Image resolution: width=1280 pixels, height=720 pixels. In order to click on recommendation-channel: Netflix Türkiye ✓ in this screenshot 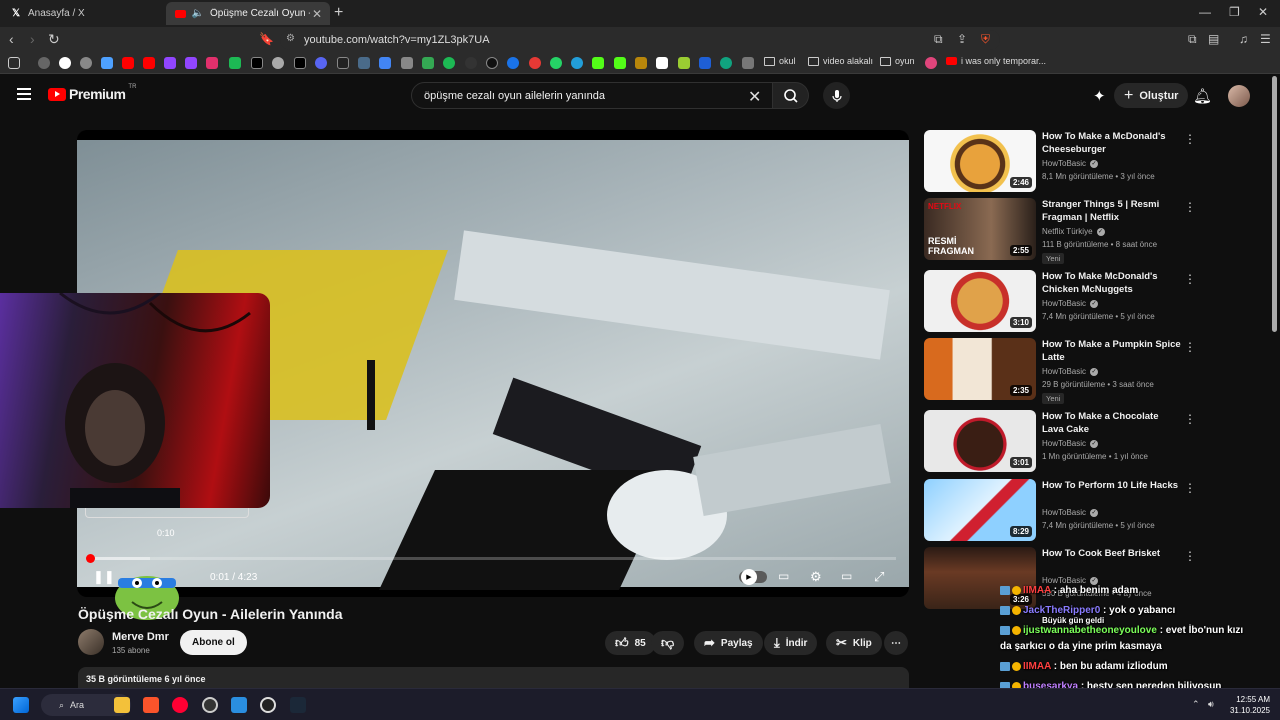, I will do `click(1073, 231)`.